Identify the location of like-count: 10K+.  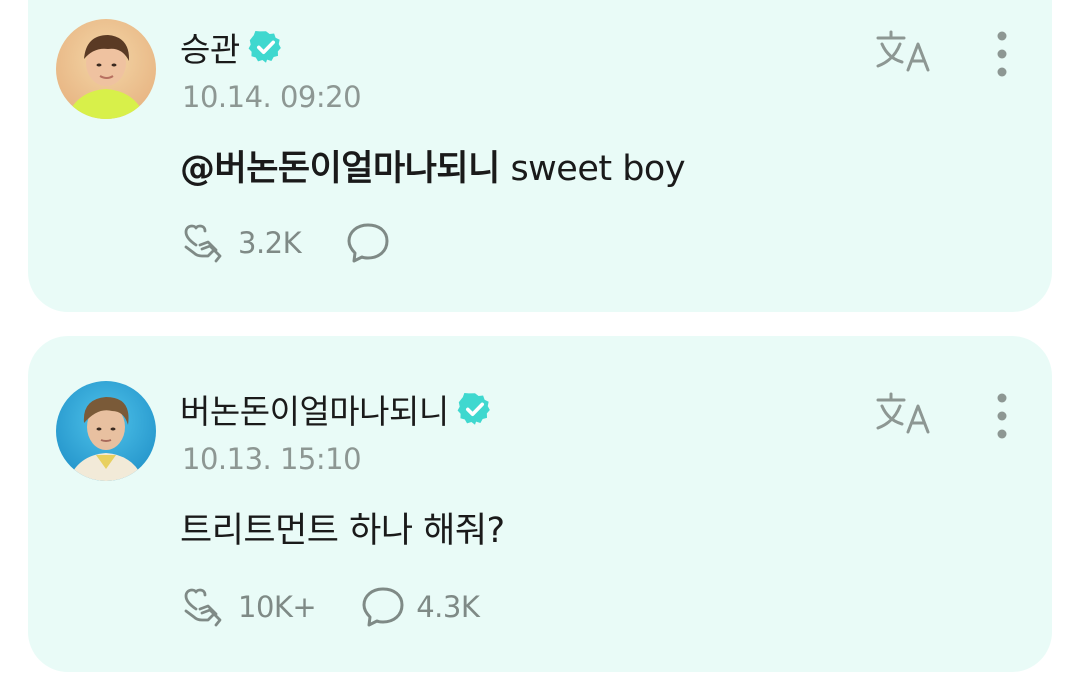
(277, 607).